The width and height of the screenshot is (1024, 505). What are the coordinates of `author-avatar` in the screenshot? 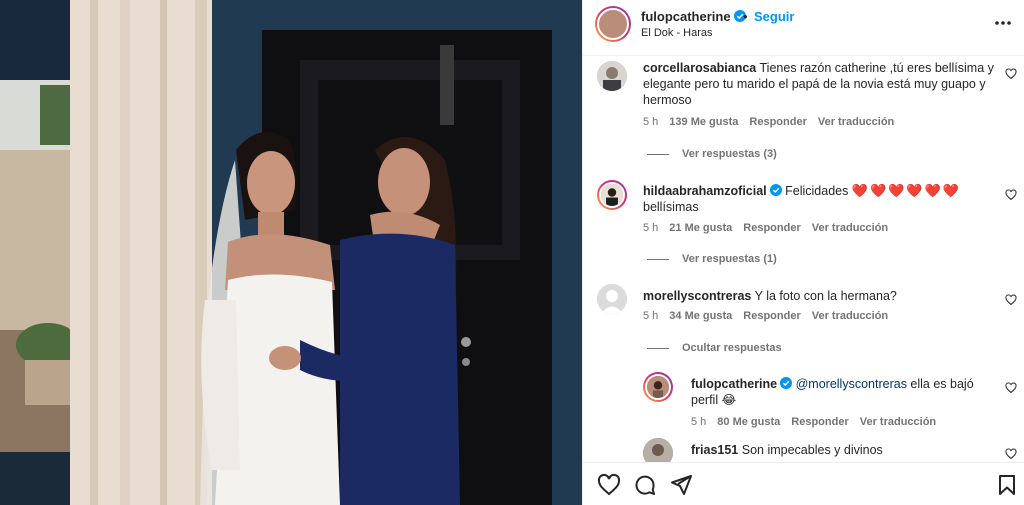 It's located at (613, 24).